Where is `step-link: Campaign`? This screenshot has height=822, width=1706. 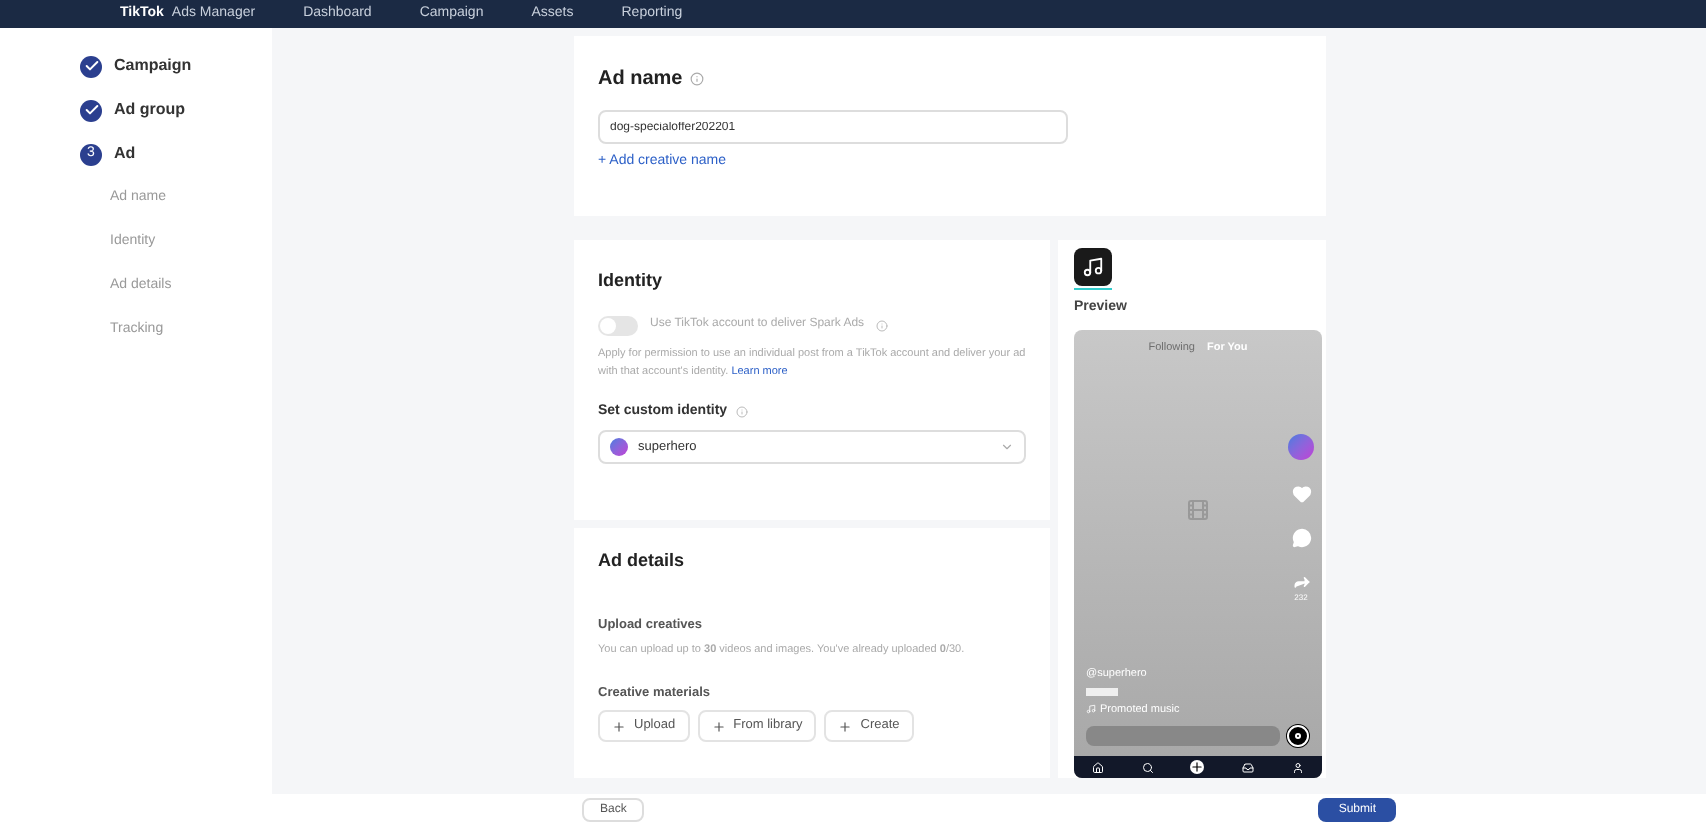
step-link: Campaign is located at coordinates (153, 66).